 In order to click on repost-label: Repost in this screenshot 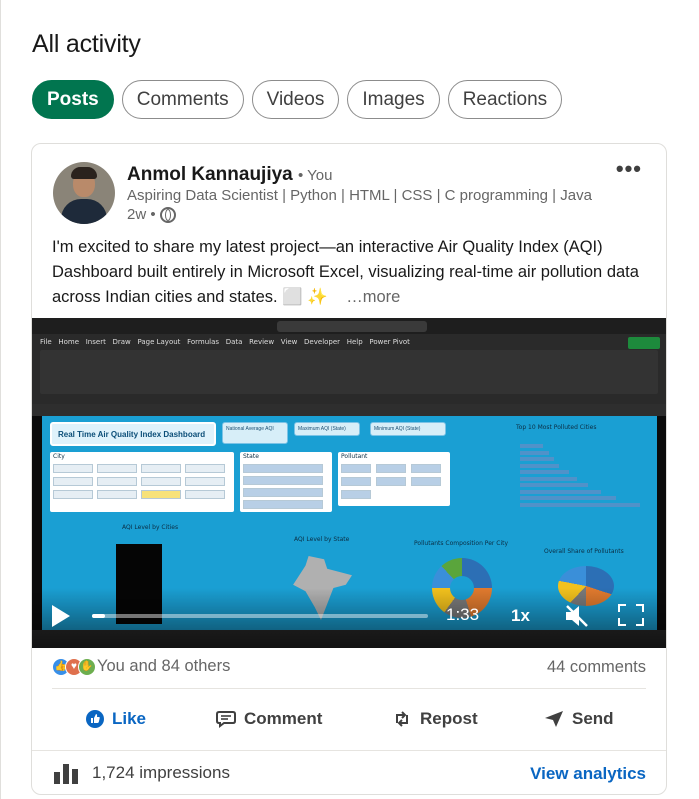, I will do `click(449, 718)`.